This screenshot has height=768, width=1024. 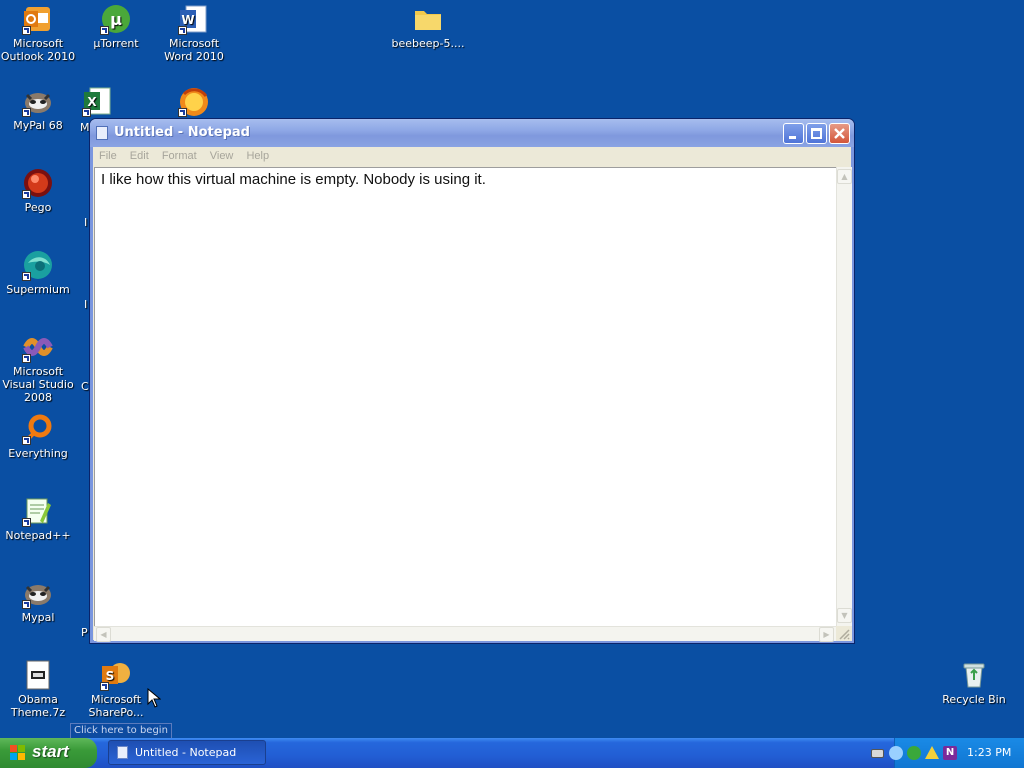 What do you see at coordinates (179, 154) in the screenshot?
I see `menu-format: Format` at bounding box center [179, 154].